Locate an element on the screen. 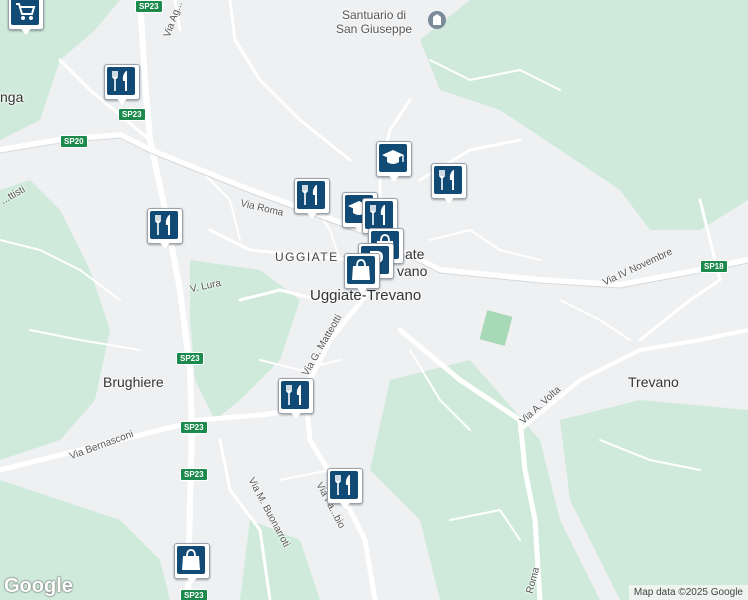 Image resolution: width=748 pixels, height=600 pixels. graduation-cap-icon is located at coordinates (393, 157).